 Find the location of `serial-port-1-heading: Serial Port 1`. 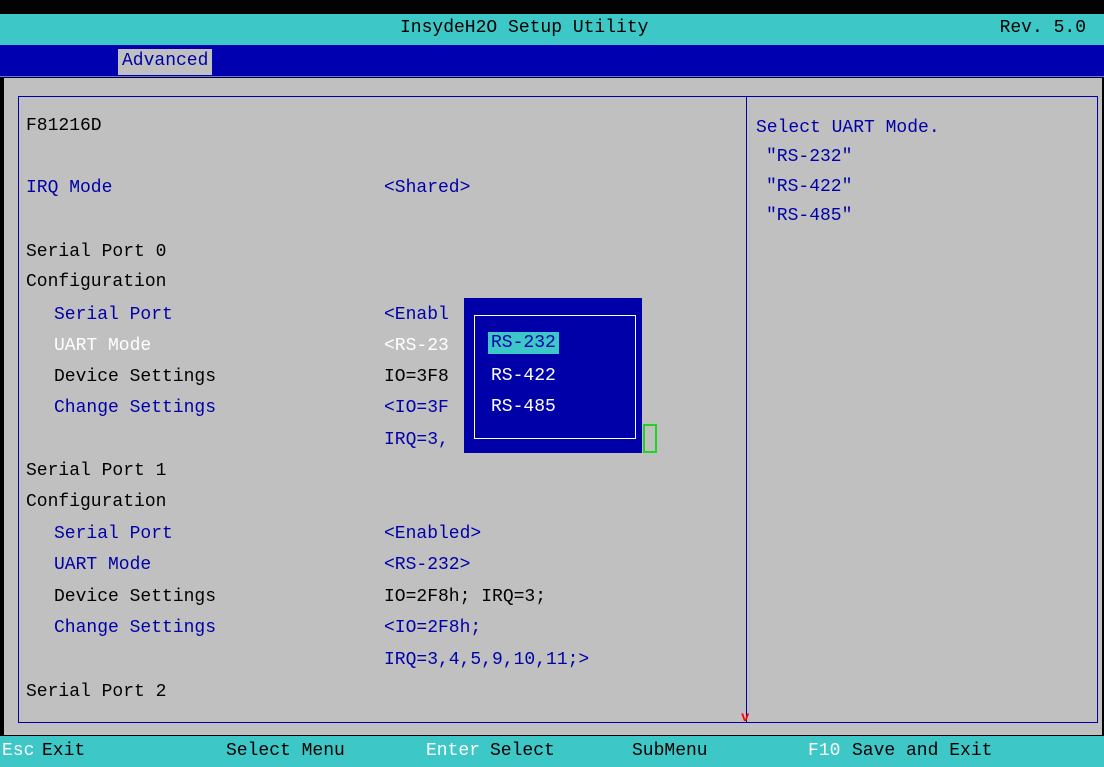

serial-port-1-heading: Serial Port 1 is located at coordinates (96, 471).